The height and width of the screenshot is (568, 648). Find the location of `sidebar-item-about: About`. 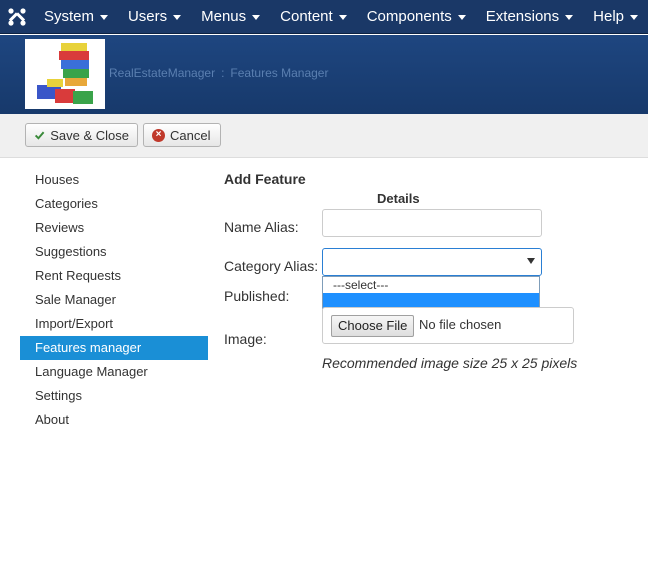

sidebar-item-about: About is located at coordinates (114, 420).